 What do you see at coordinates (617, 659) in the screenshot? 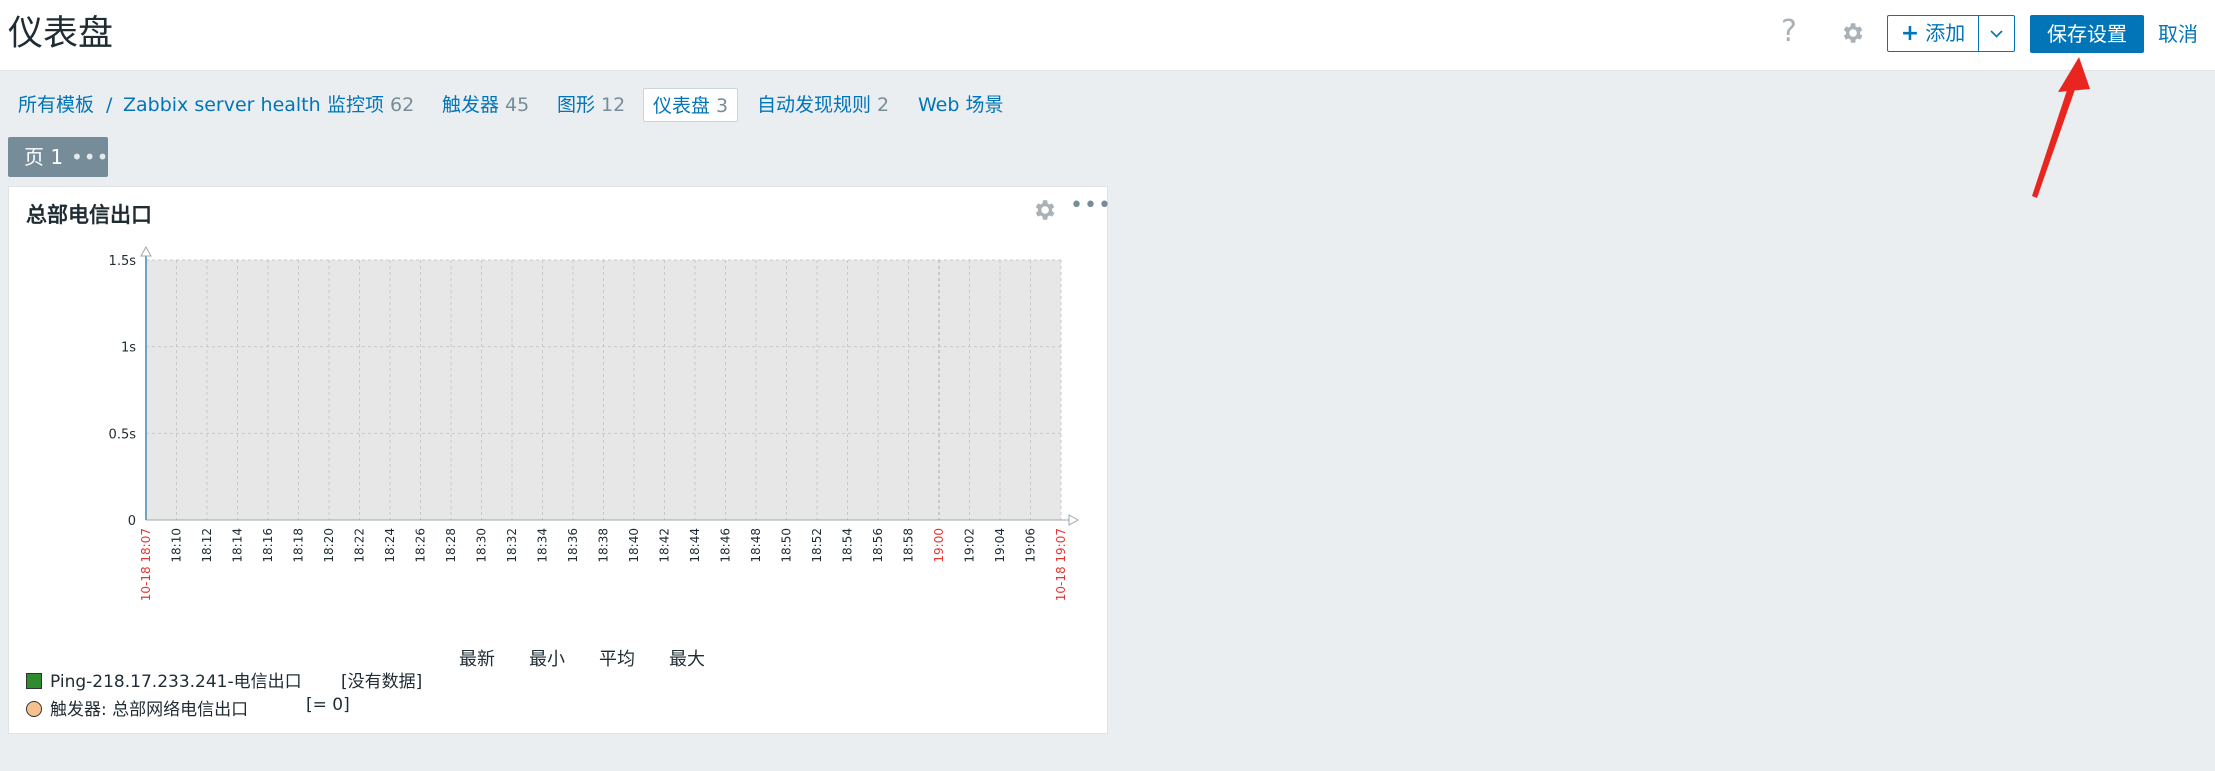
I see `legend-header-avg: 平均` at bounding box center [617, 659].